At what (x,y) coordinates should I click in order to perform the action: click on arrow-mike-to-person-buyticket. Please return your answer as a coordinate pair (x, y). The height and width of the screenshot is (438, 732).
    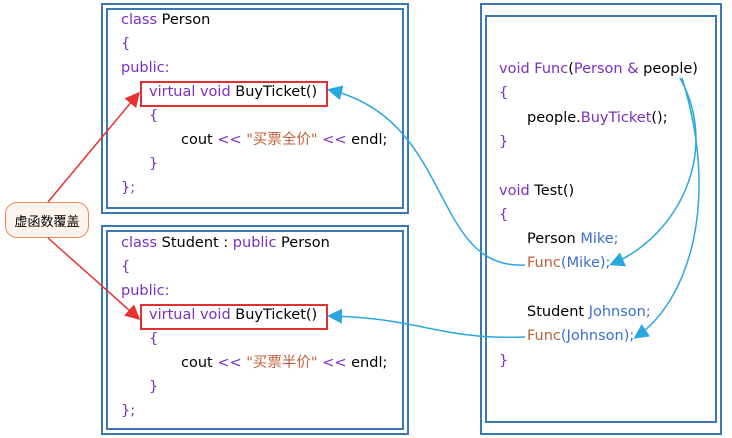
    Looking at the image, I should click on (426, 175).